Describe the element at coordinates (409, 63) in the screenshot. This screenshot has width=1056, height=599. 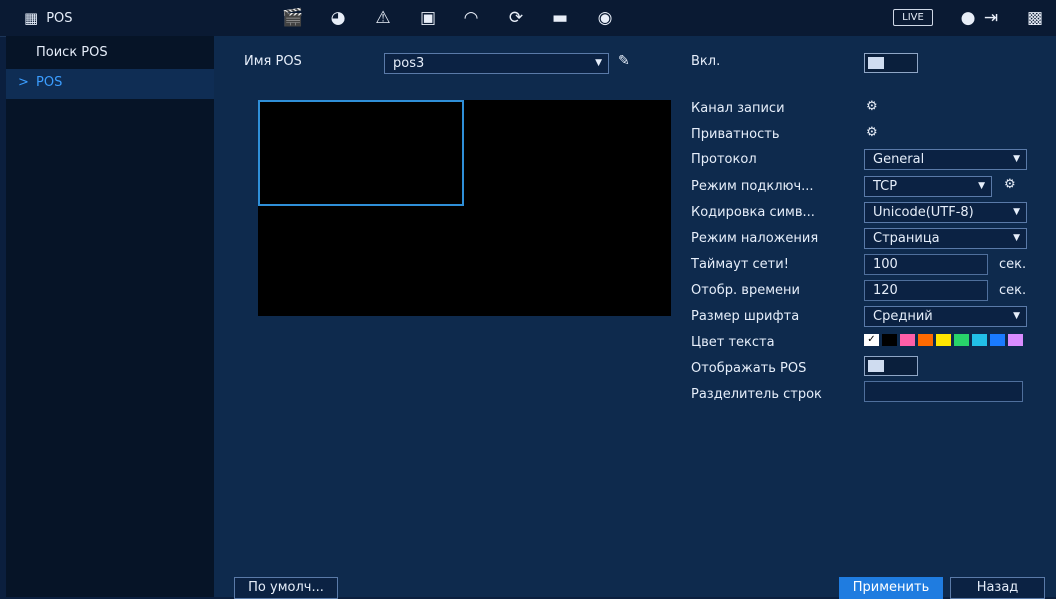
I see `pos-name-value: pos3` at that location.